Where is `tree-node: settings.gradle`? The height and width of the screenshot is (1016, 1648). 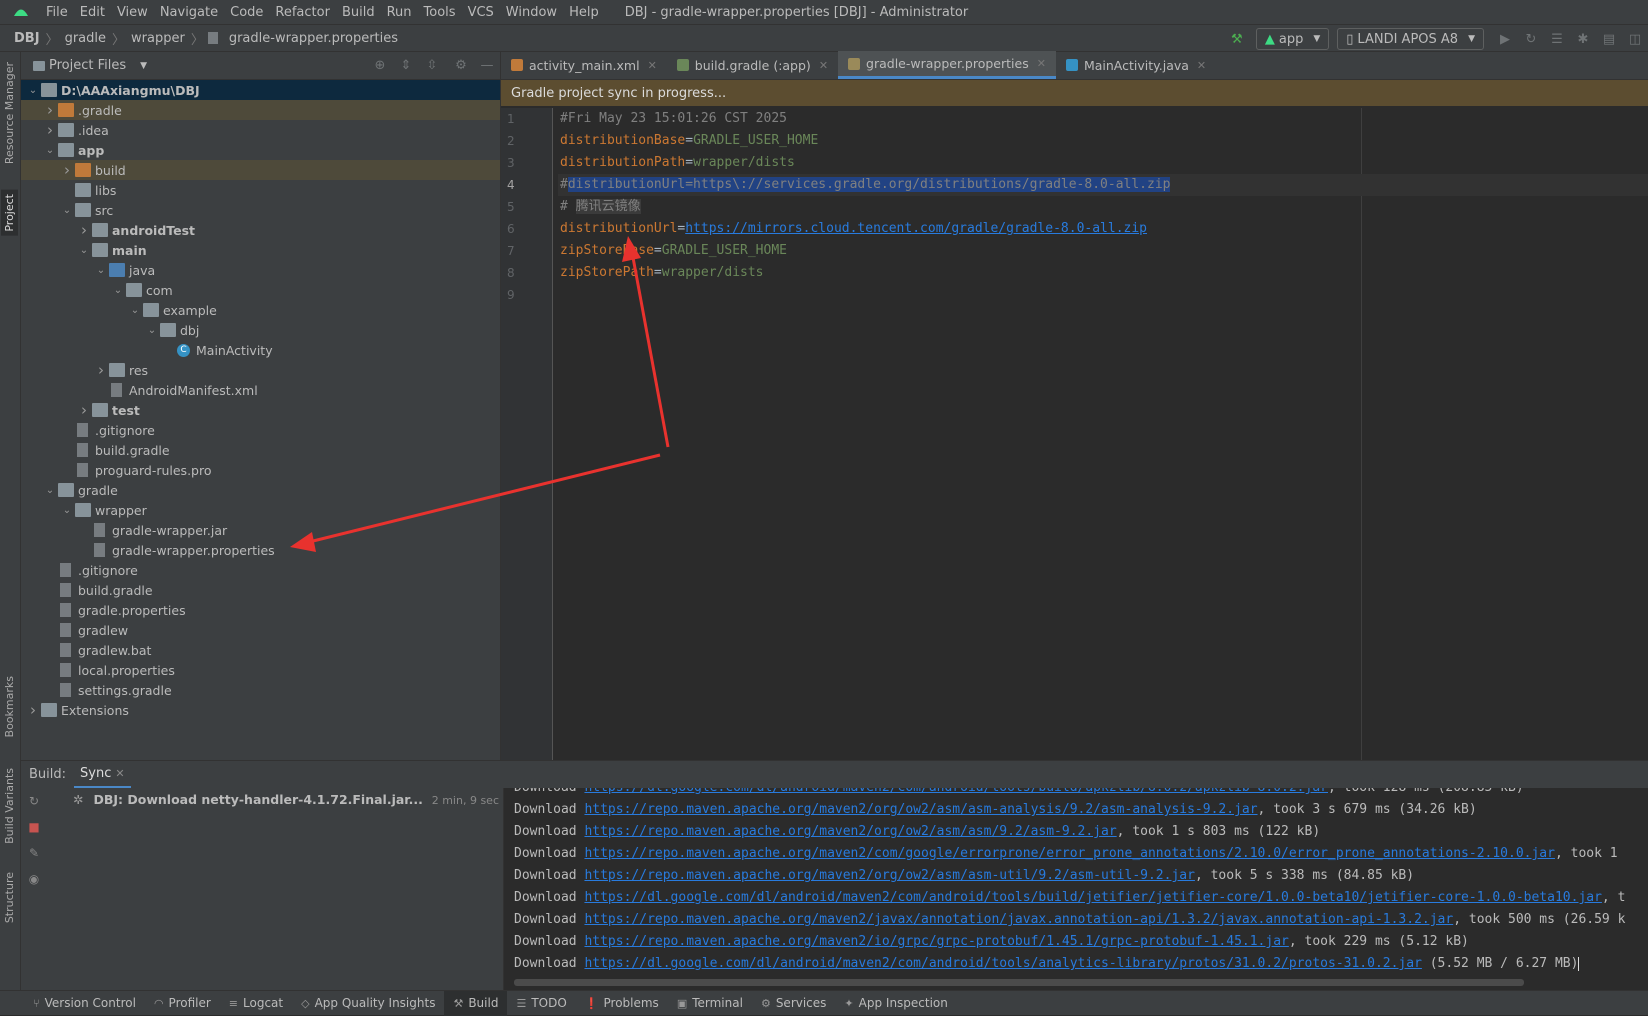
tree-node: settings.gradle is located at coordinates (260, 690).